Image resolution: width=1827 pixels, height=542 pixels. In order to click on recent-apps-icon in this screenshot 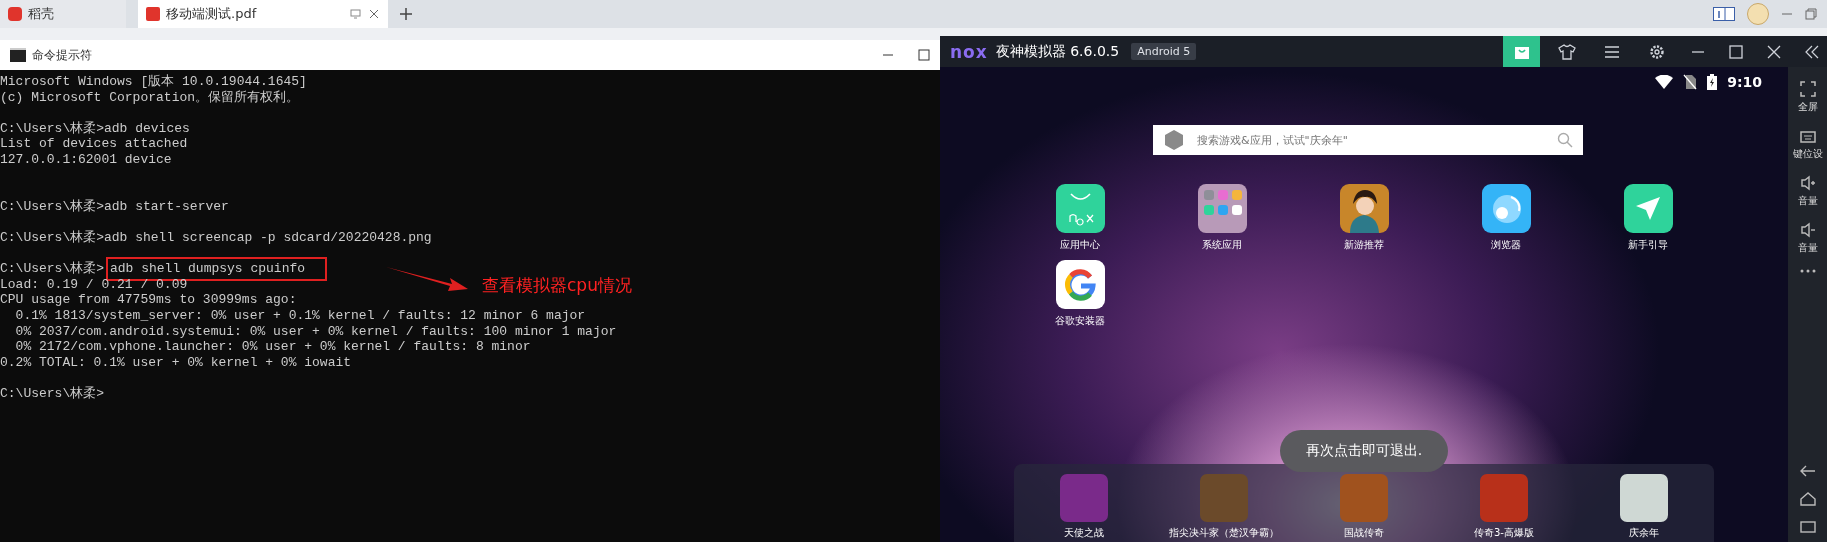, I will do `click(1807, 527)`.